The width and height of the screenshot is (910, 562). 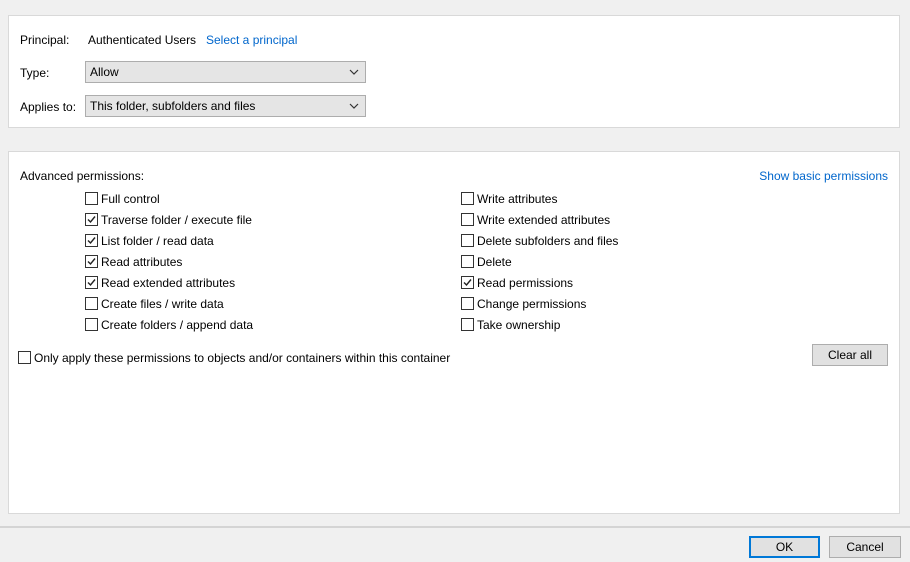 What do you see at coordinates (251, 40) in the screenshot?
I see `select-principal-link: Select a principal` at bounding box center [251, 40].